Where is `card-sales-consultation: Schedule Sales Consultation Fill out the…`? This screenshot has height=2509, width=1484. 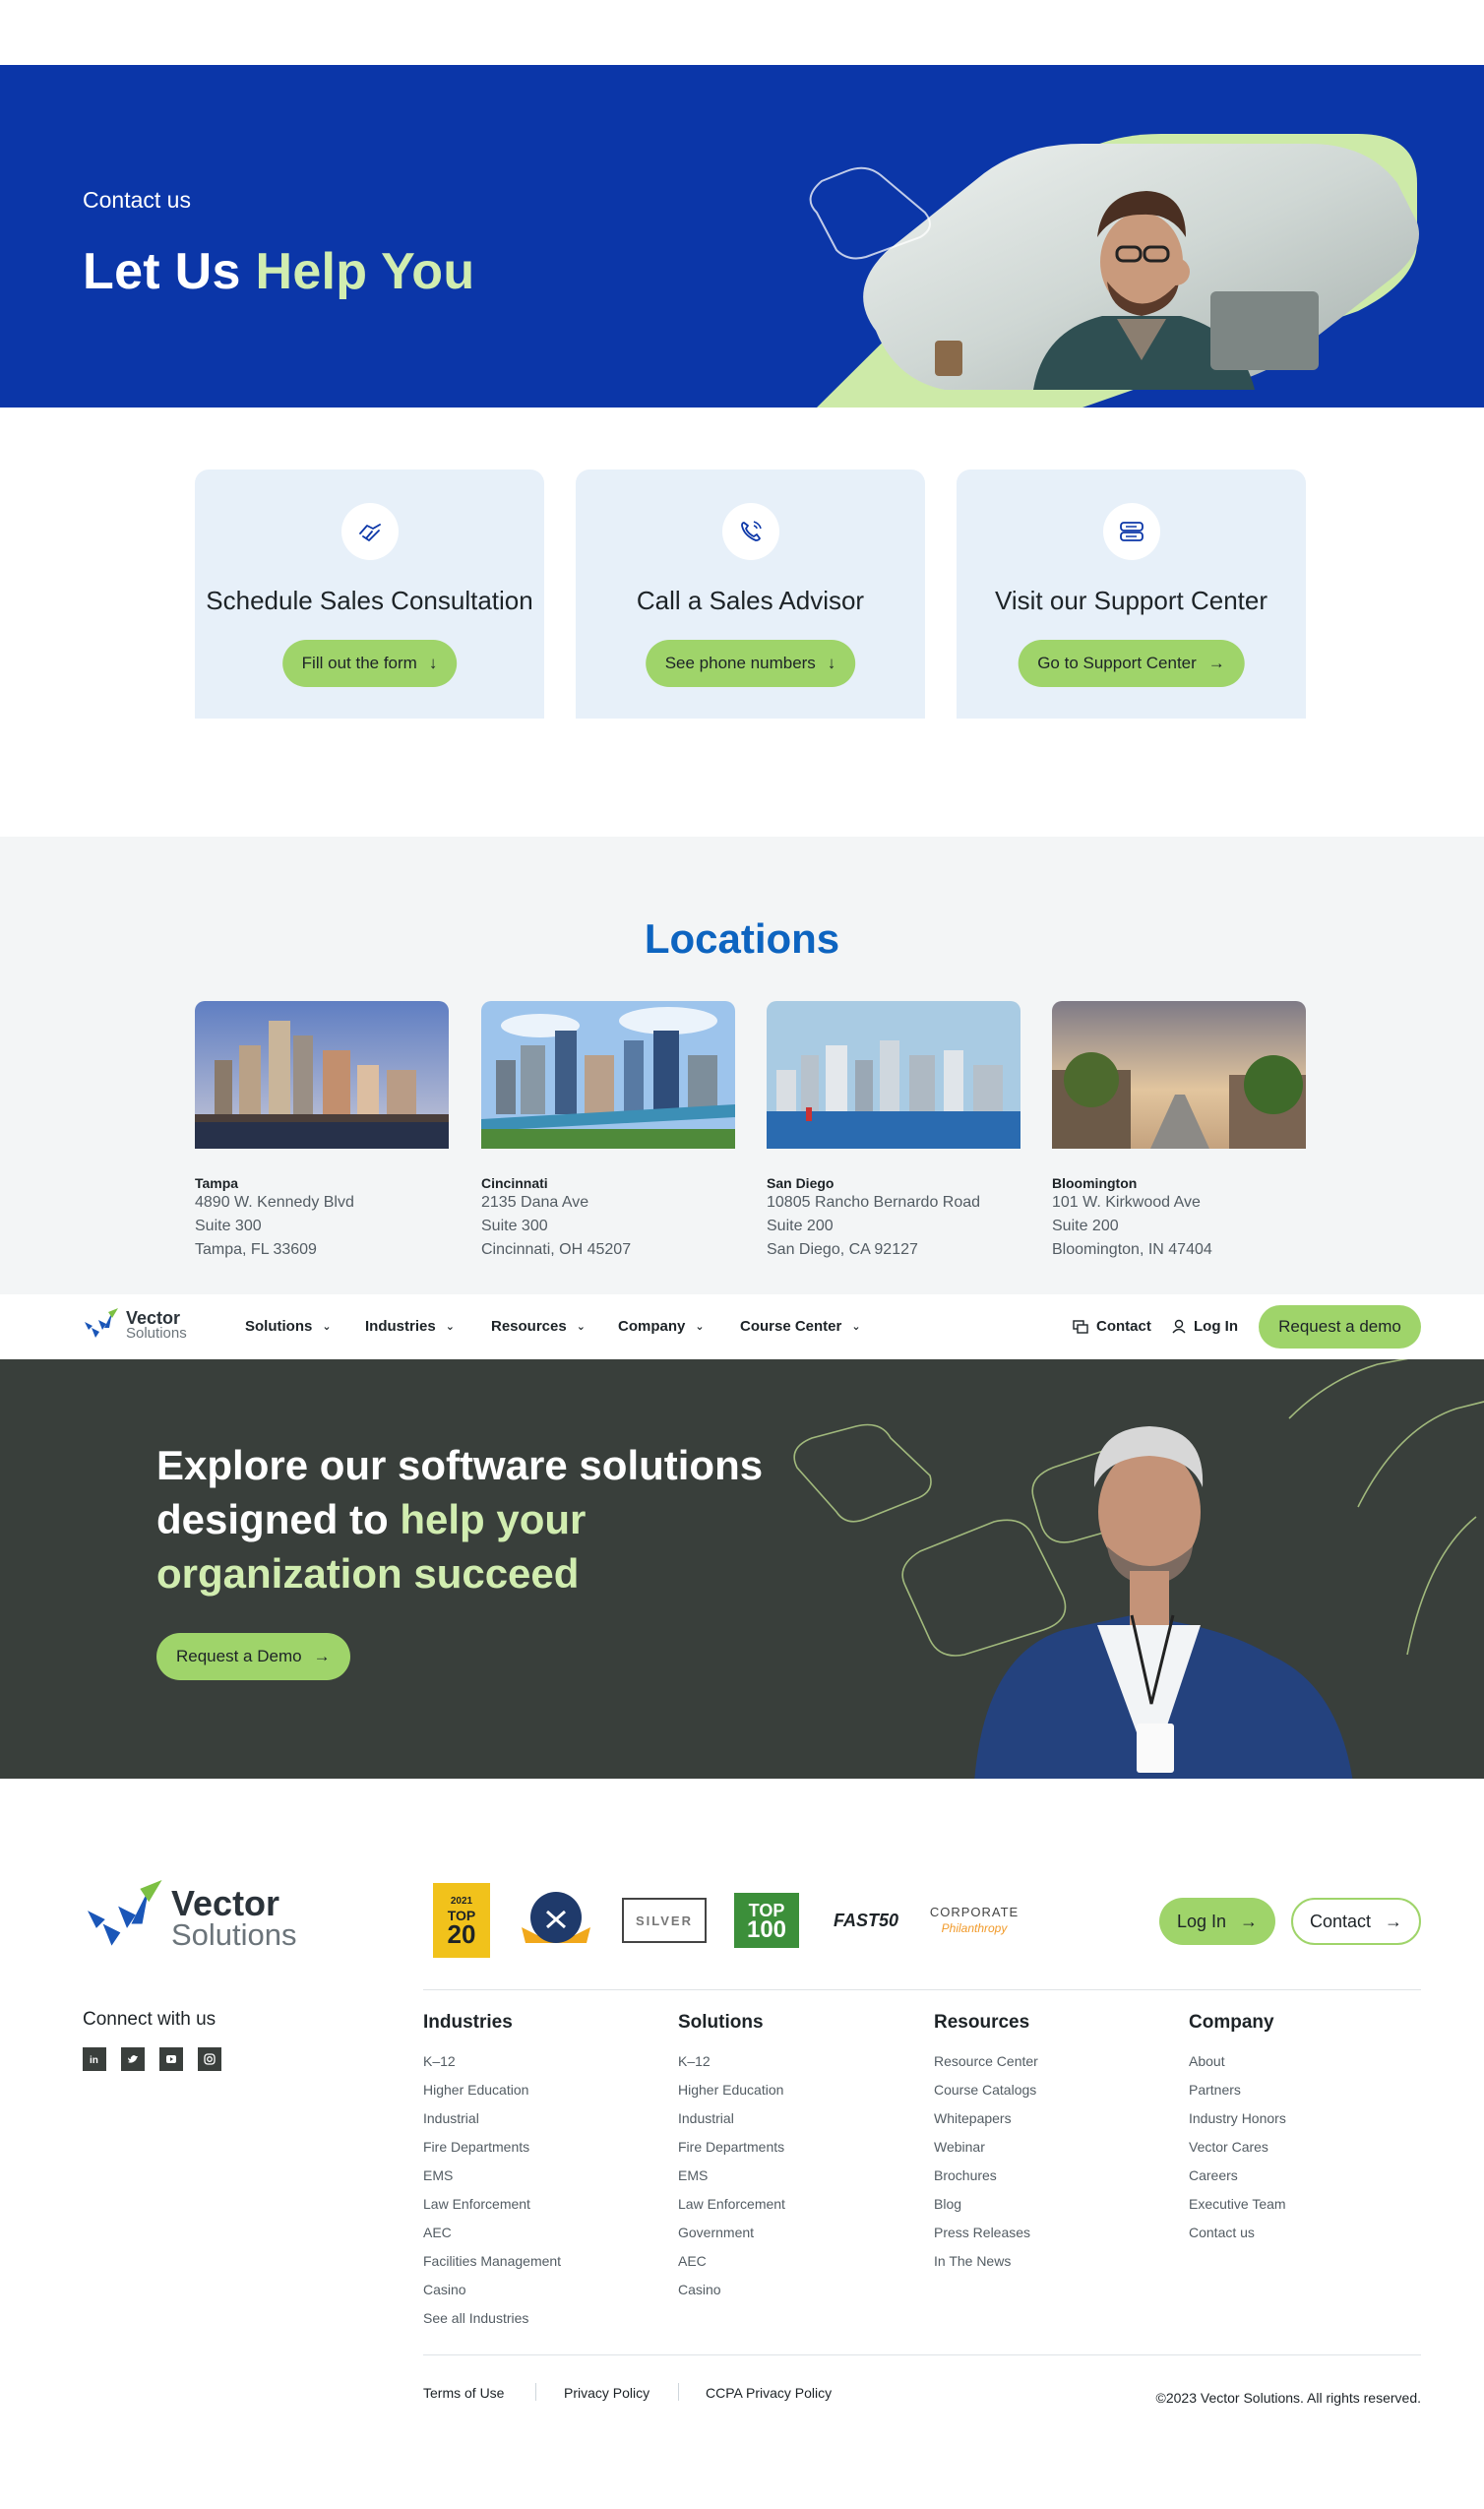
card-sales-consultation: Schedule Sales Consultation Fill out the… is located at coordinates (370, 594).